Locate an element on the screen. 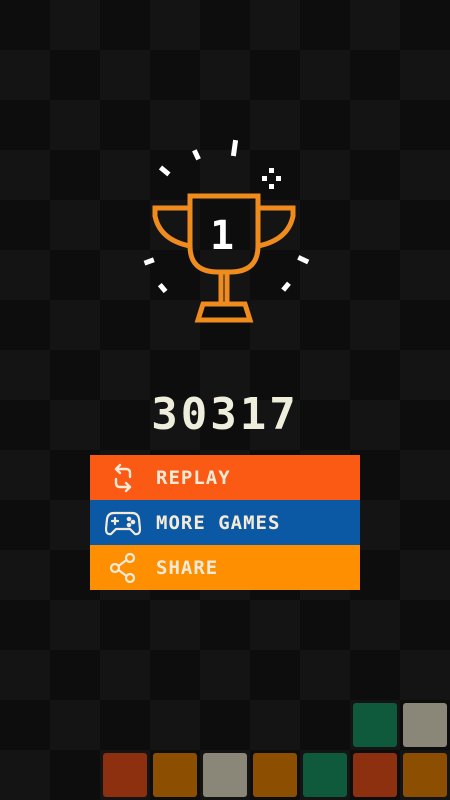  trophy-stem is located at coordinates (224, 288).